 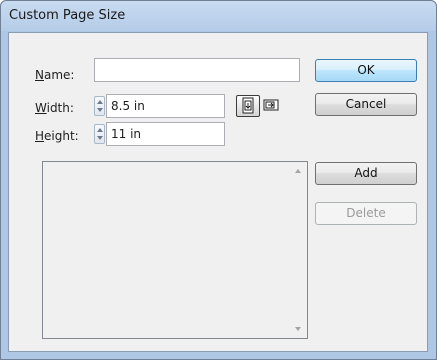 What do you see at coordinates (165, 134) in the screenshot?
I see `height-field: 11 in` at bounding box center [165, 134].